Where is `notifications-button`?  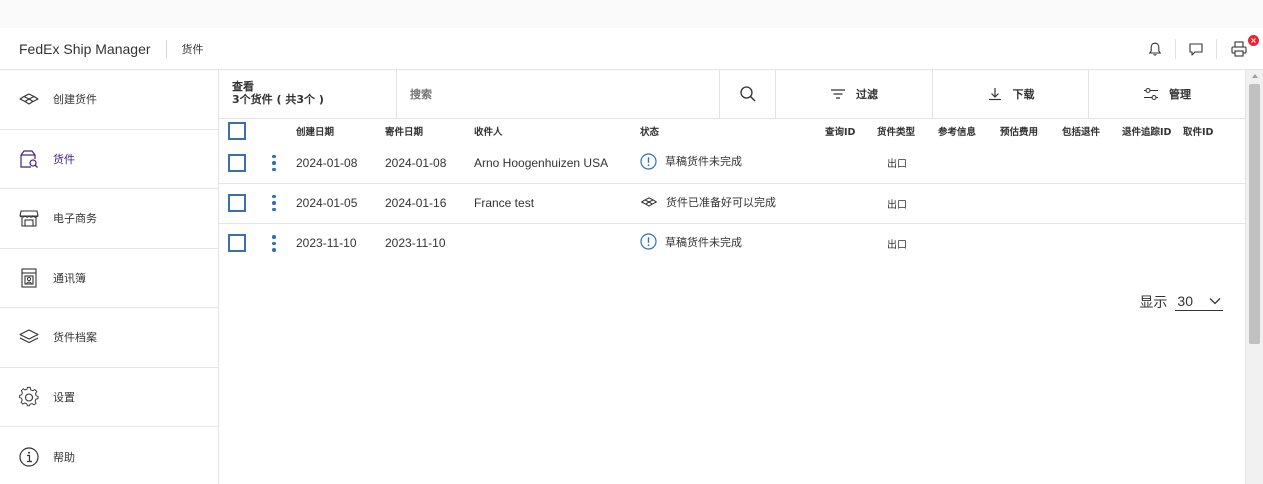 notifications-button is located at coordinates (1155, 49).